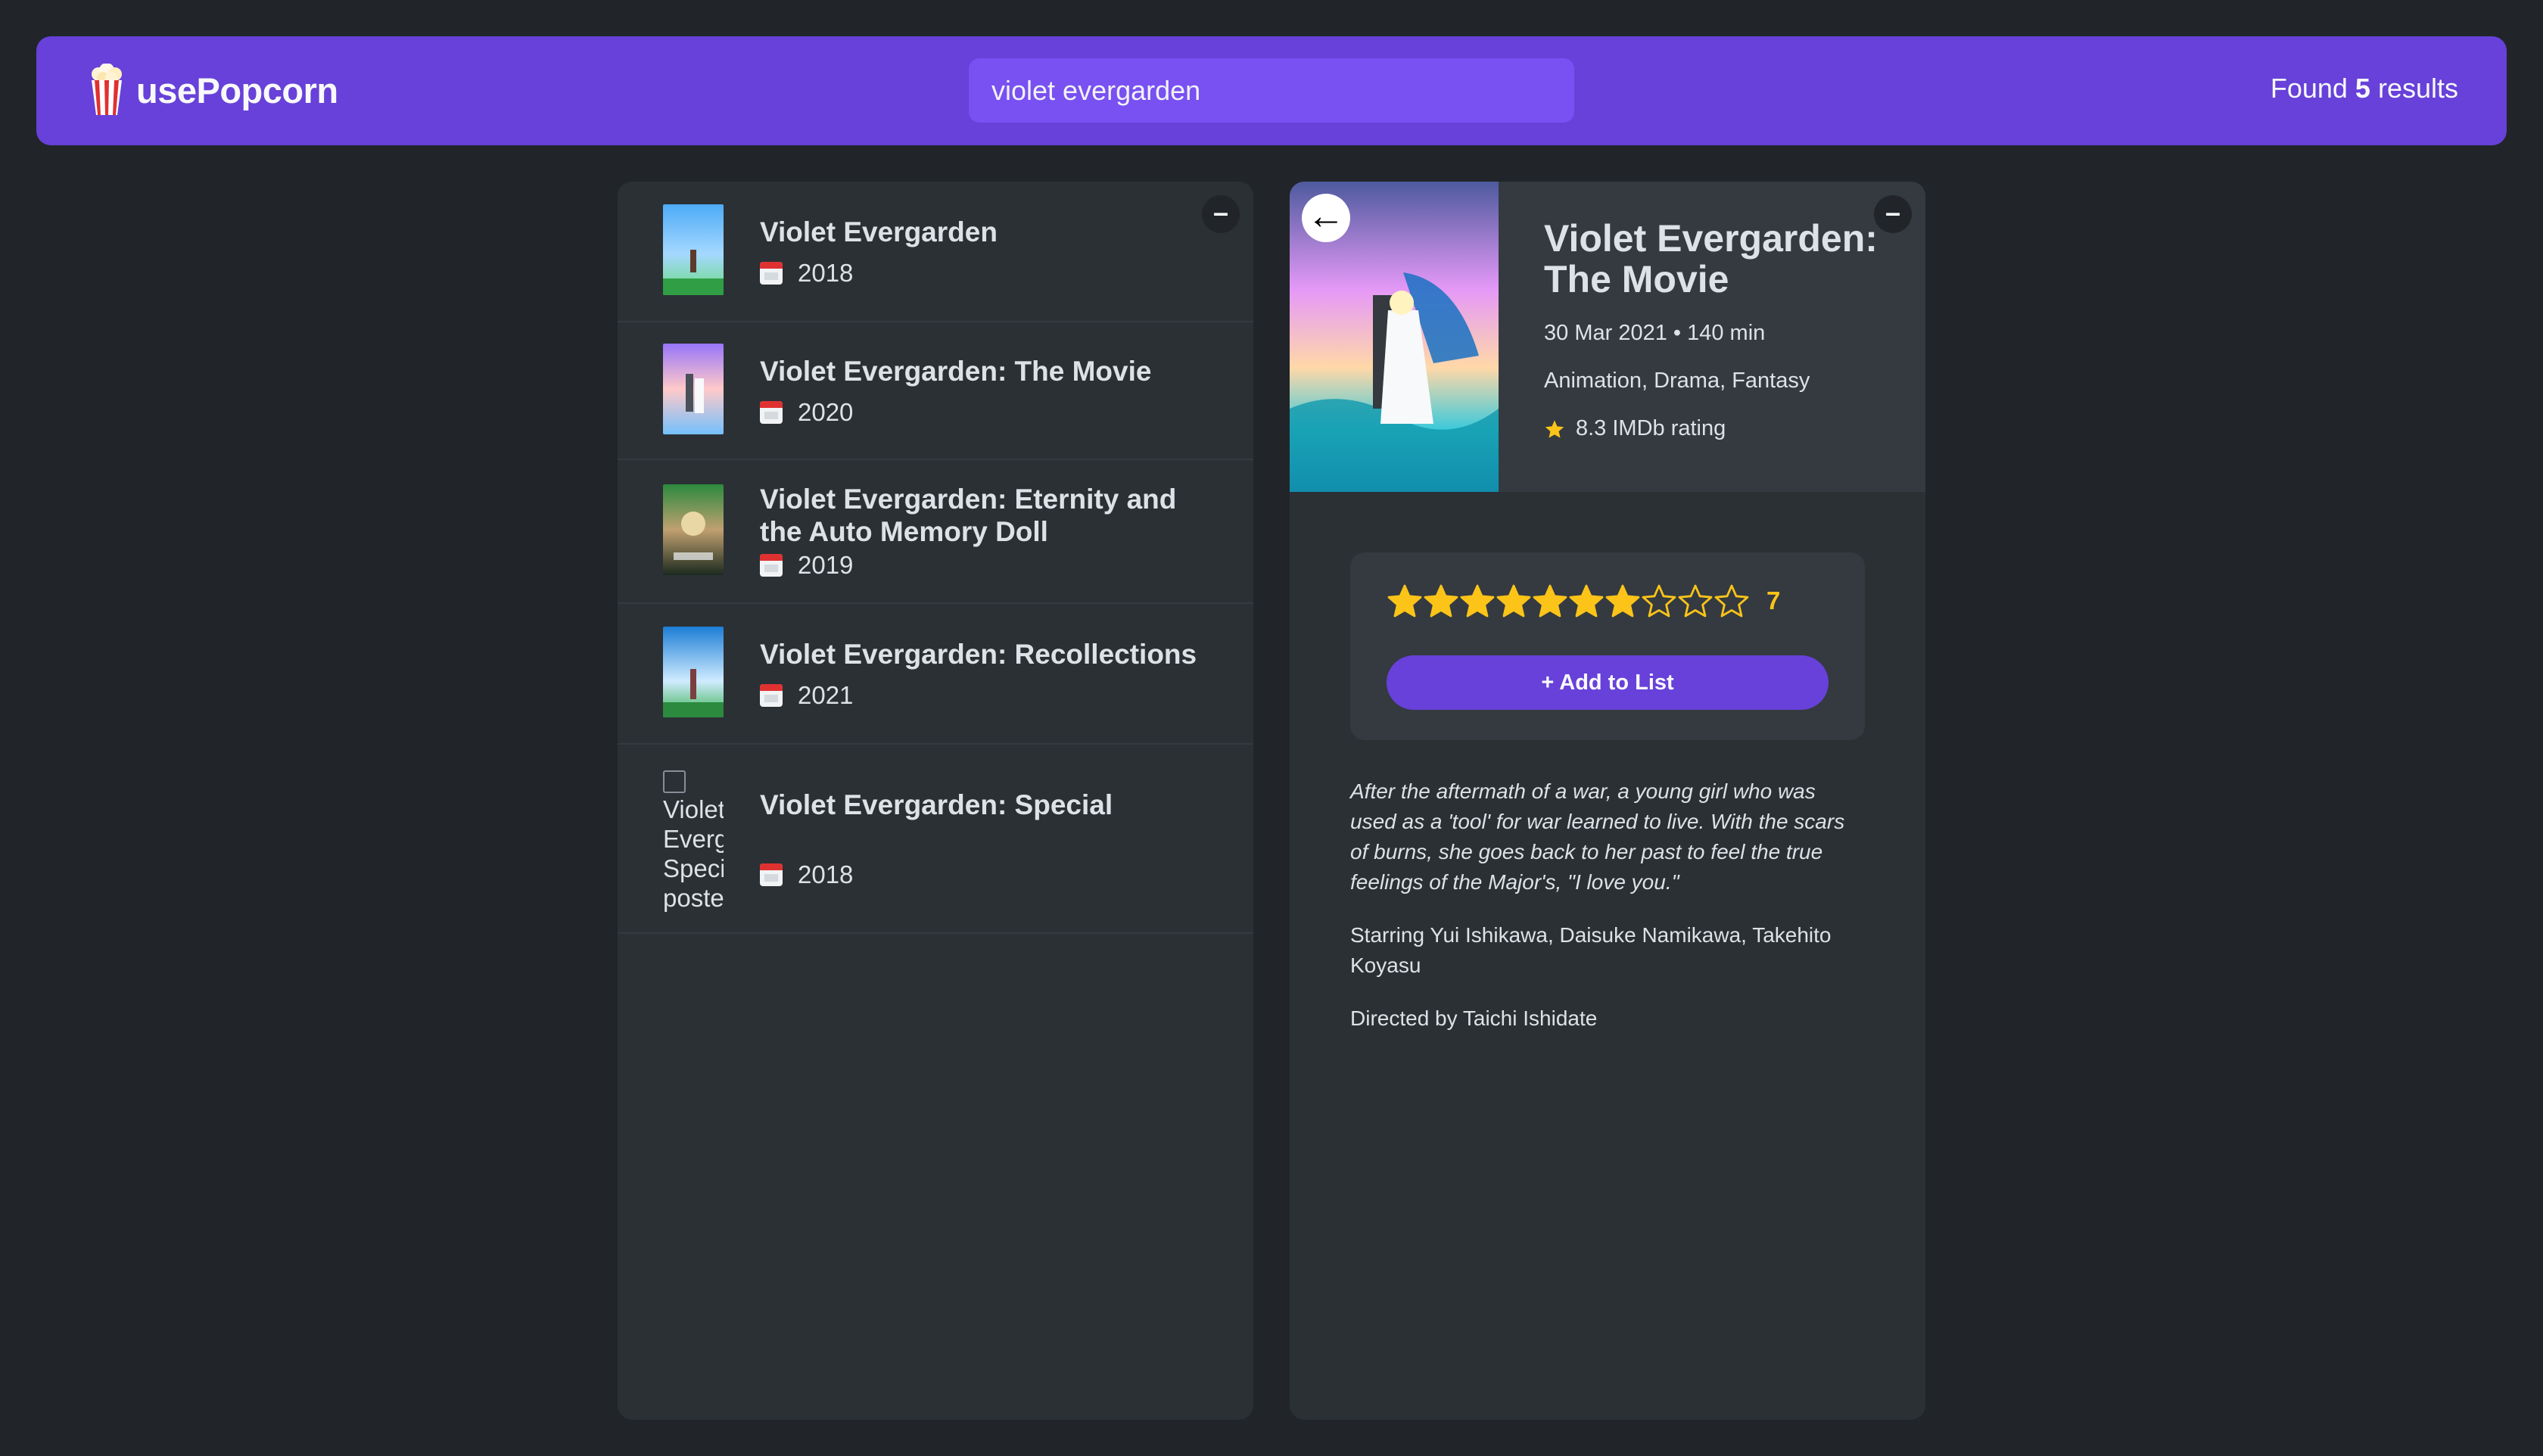 The image size is (2543, 1456). I want to click on imdb-rating: 8.3 IMDb rating, so click(1712, 429).